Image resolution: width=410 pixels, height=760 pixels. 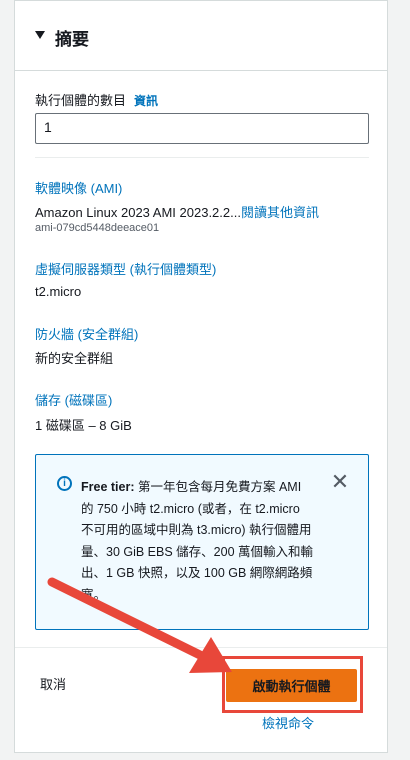 I want to click on ami-id: ami-079cd5448deeace01, so click(x=97, y=228).